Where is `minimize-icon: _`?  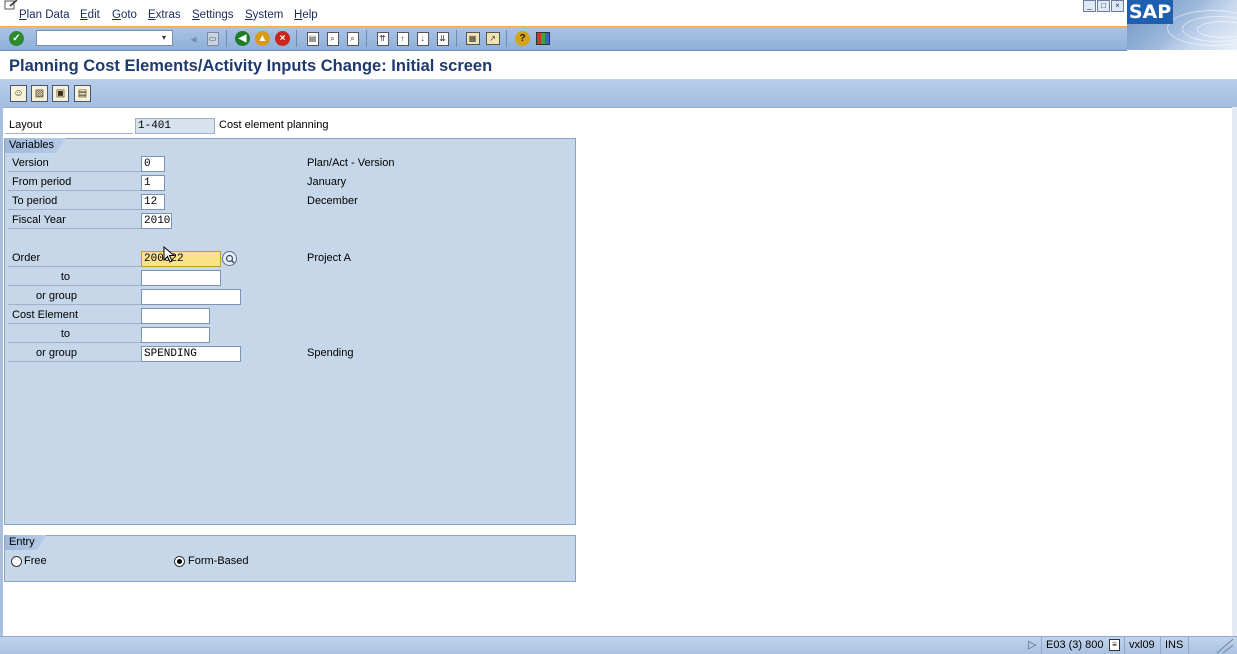
minimize-icon: _ is located at coordinates (1089, 6).